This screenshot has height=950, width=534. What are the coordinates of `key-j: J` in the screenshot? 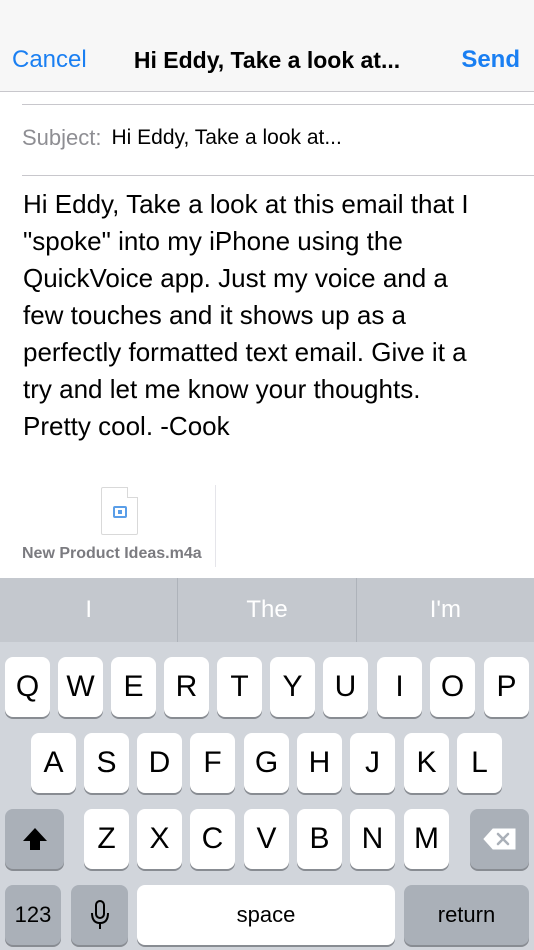 It's located at (372, 763).